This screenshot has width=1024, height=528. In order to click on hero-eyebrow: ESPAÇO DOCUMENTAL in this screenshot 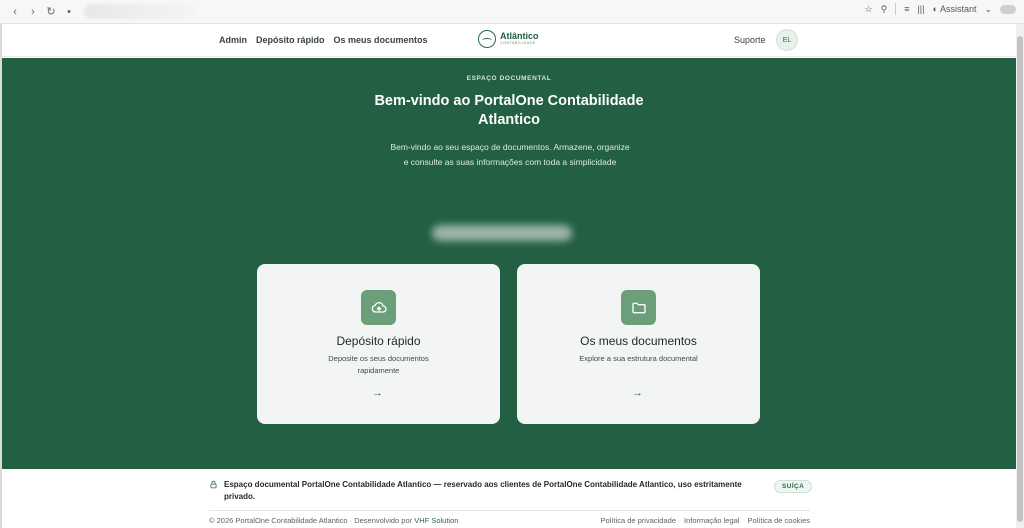, I will do `click(509, 78)`.